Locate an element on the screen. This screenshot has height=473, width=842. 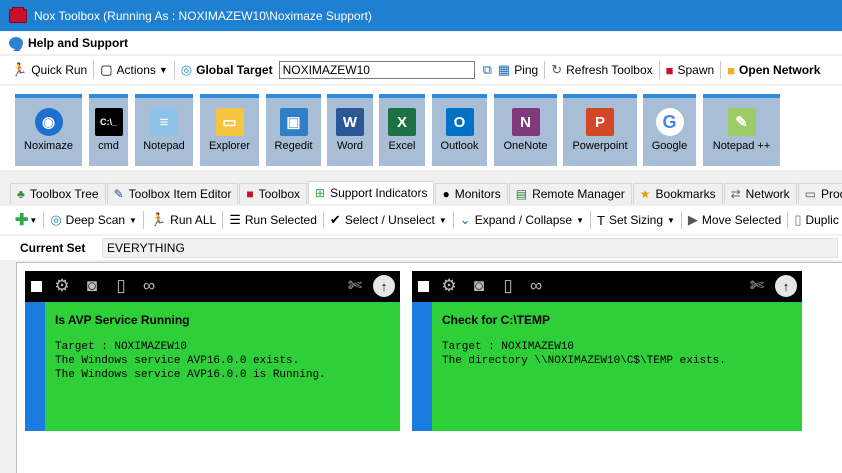
ping-icon: ▦ is located at coordinates (504, 69).